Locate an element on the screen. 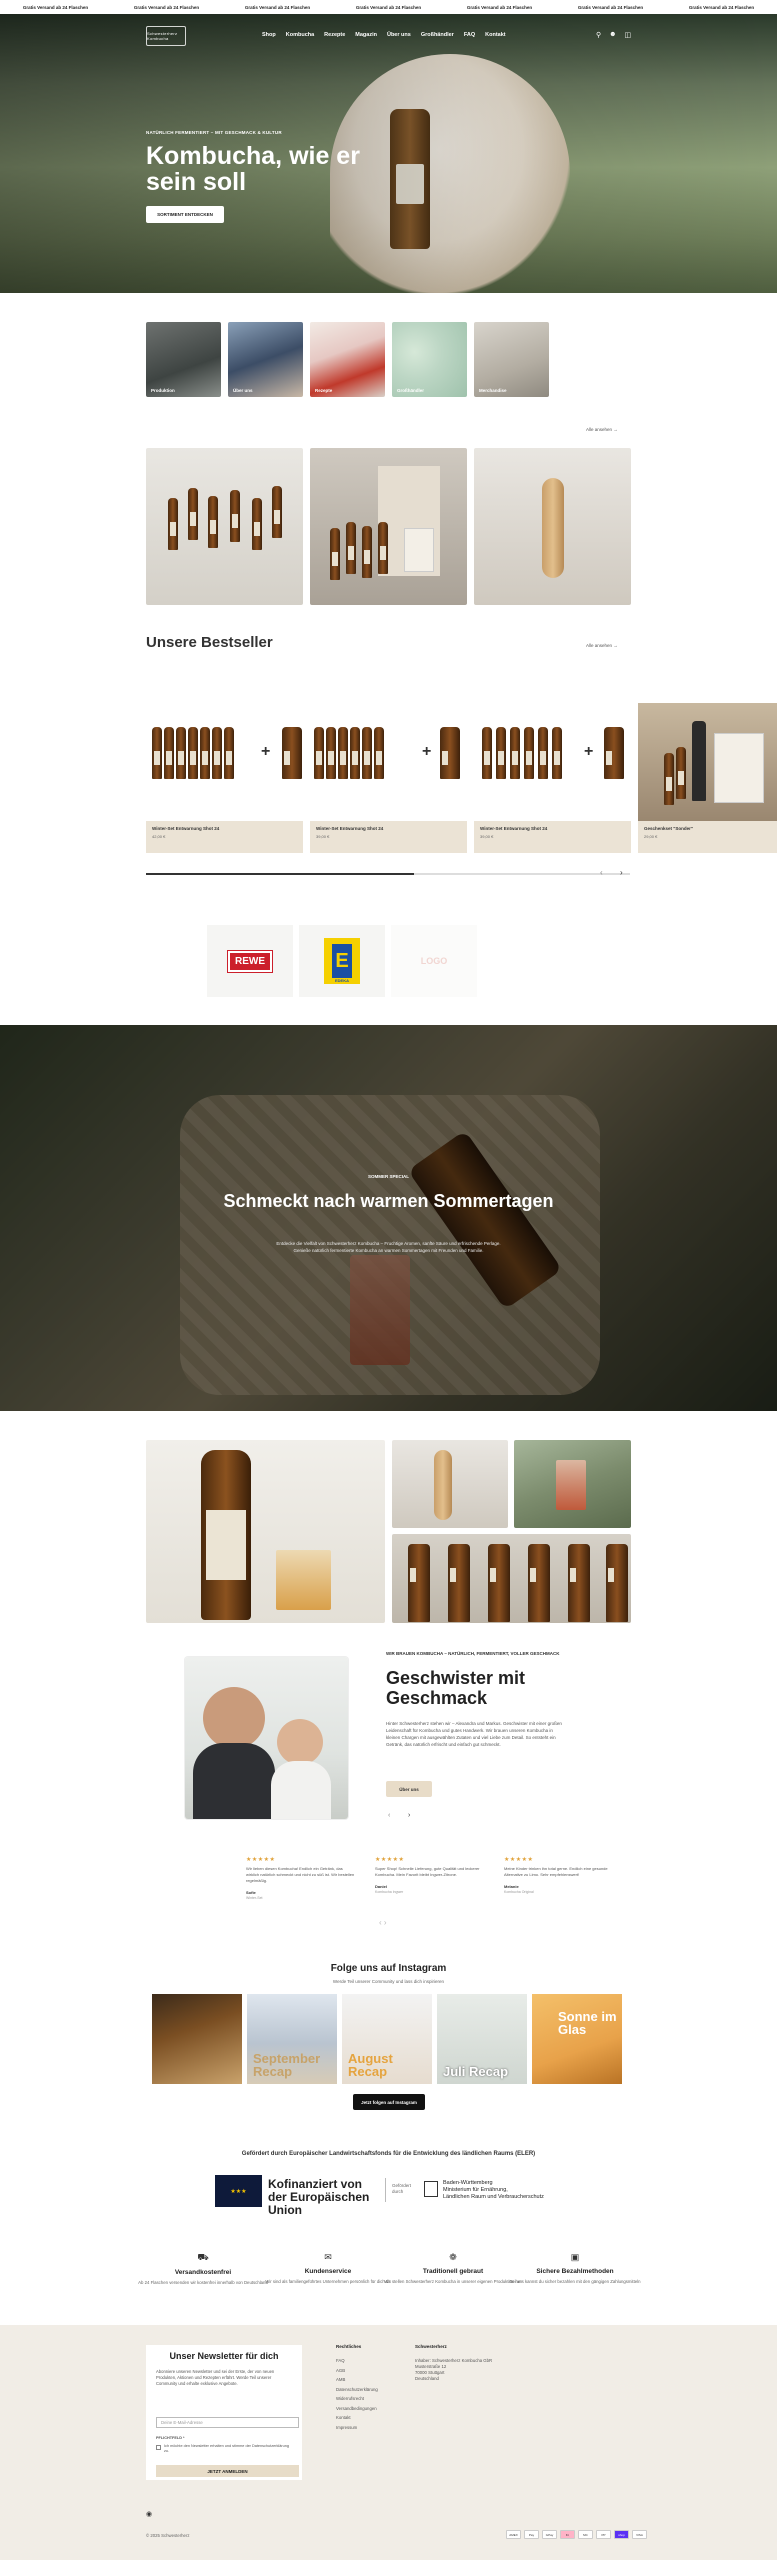 The height and width of the screenshot is (2560, 777). account-icon: ☻ is located at coordinates (612, 35).